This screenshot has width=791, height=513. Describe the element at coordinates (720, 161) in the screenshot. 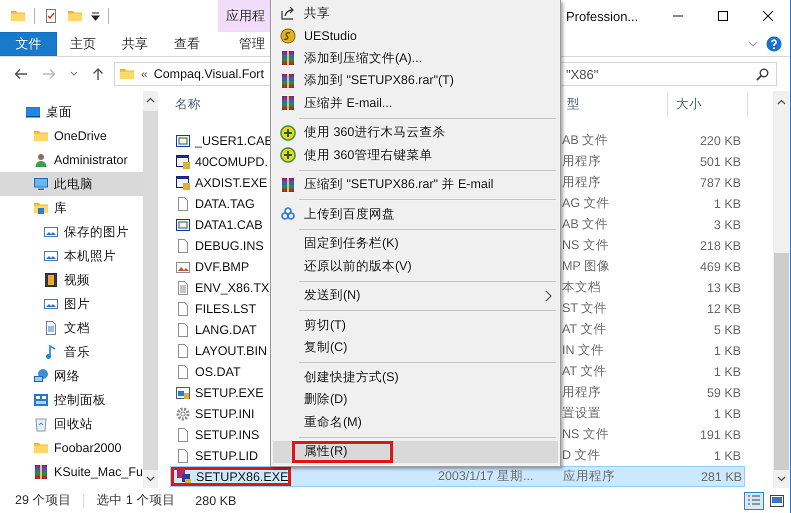

I see `file-size: 501 KB` at that location.